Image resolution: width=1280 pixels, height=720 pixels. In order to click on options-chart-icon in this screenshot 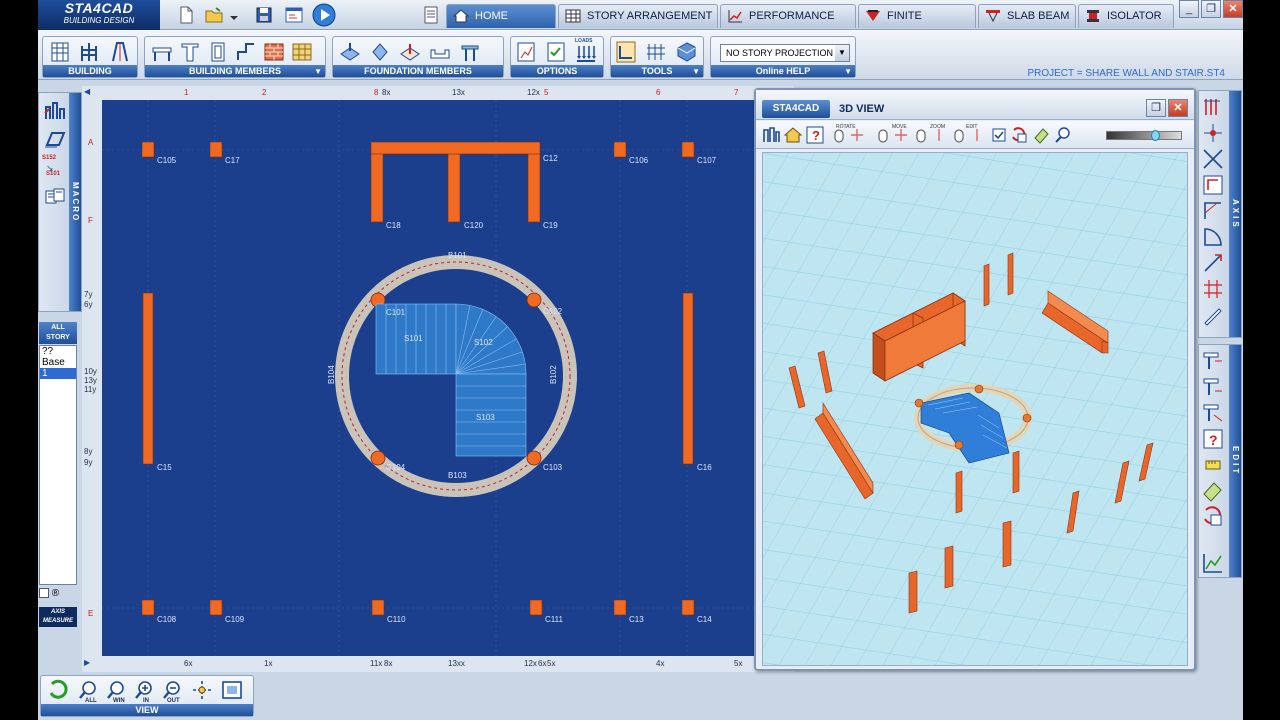, I will do `click(526, 52)`.